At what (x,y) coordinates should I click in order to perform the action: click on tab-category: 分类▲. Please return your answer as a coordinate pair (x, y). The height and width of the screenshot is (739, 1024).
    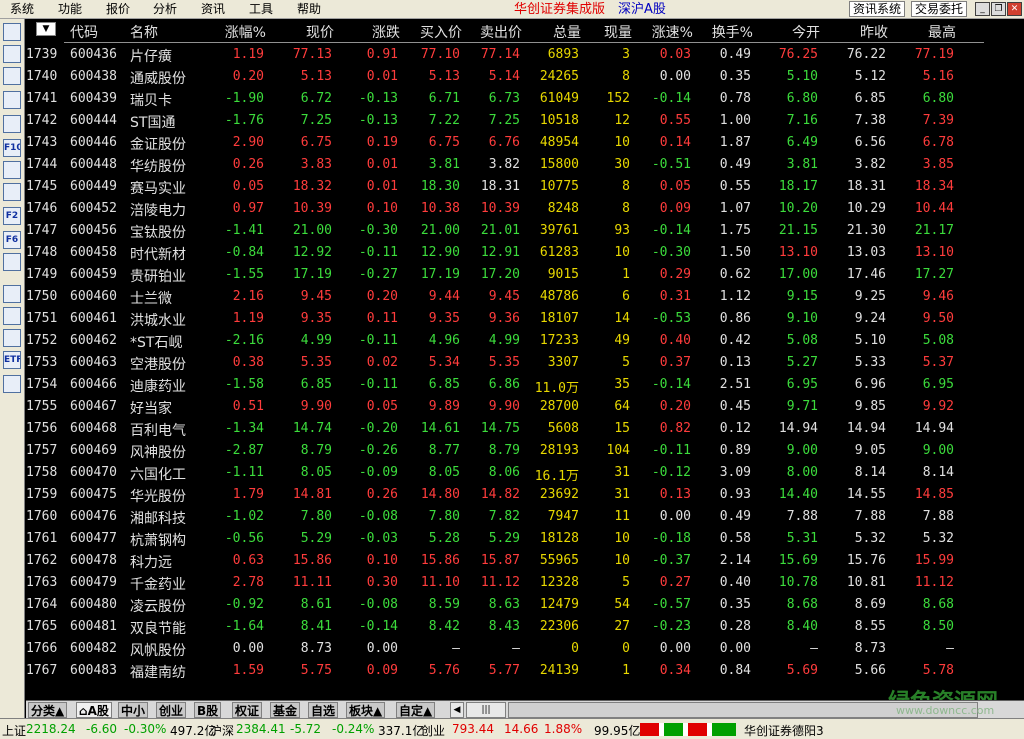
    Looking at the image, I should click on (47, 710).